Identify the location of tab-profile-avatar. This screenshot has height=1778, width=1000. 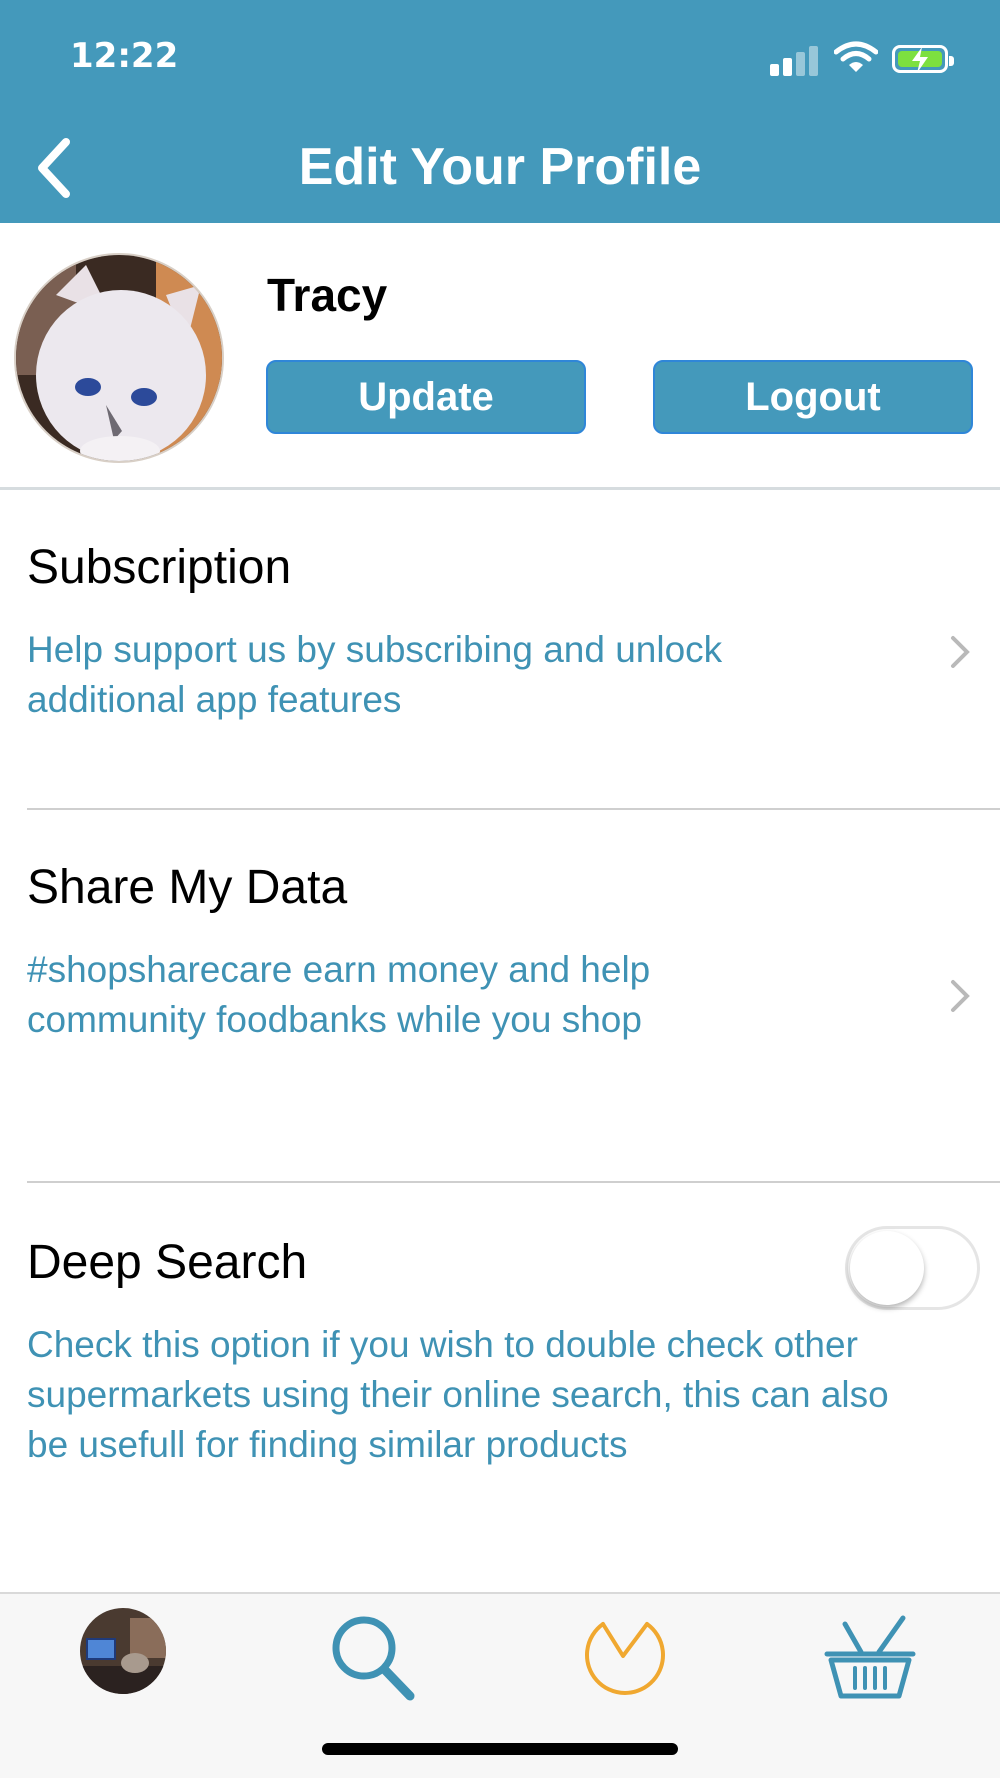
(123, 1651).